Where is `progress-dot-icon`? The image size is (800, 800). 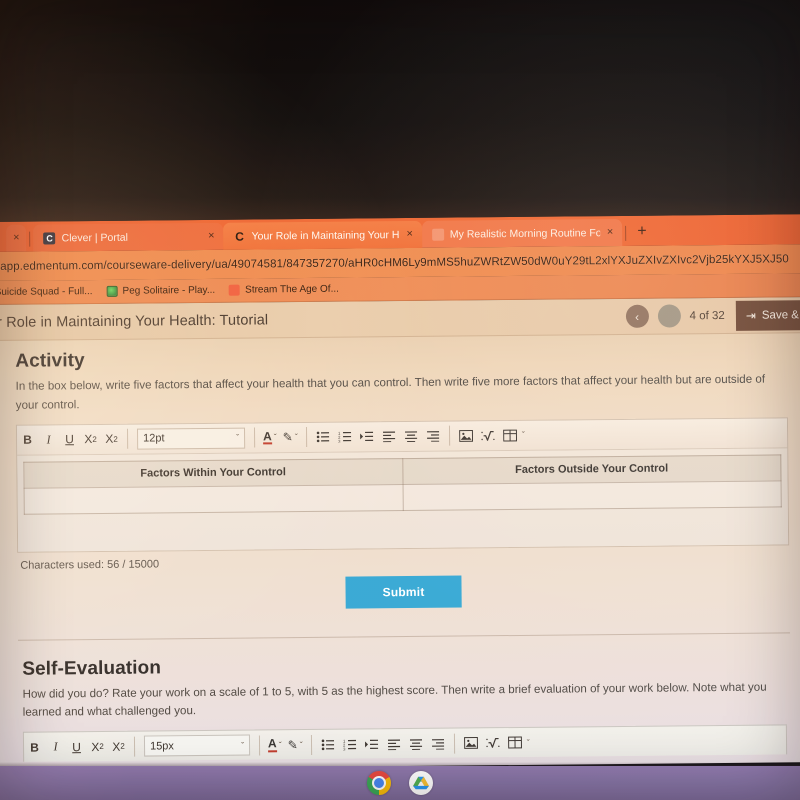 progress-dot-icon is located at coordinates (669, 316).